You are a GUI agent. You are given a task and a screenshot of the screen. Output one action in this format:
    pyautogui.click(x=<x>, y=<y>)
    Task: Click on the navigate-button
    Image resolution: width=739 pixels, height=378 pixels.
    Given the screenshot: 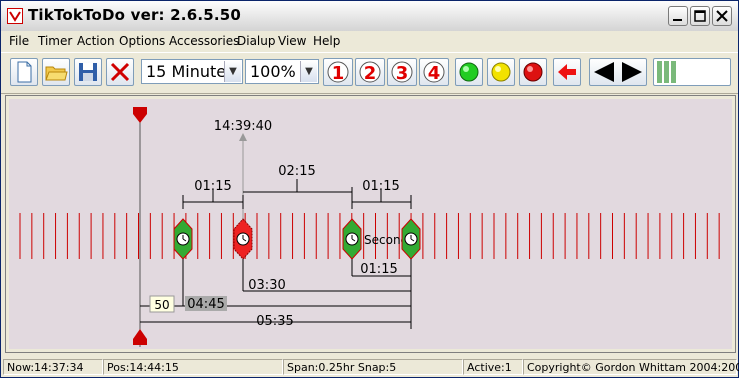 What is the action you would take?
    pyautogui.click(x=618, y=72)
    